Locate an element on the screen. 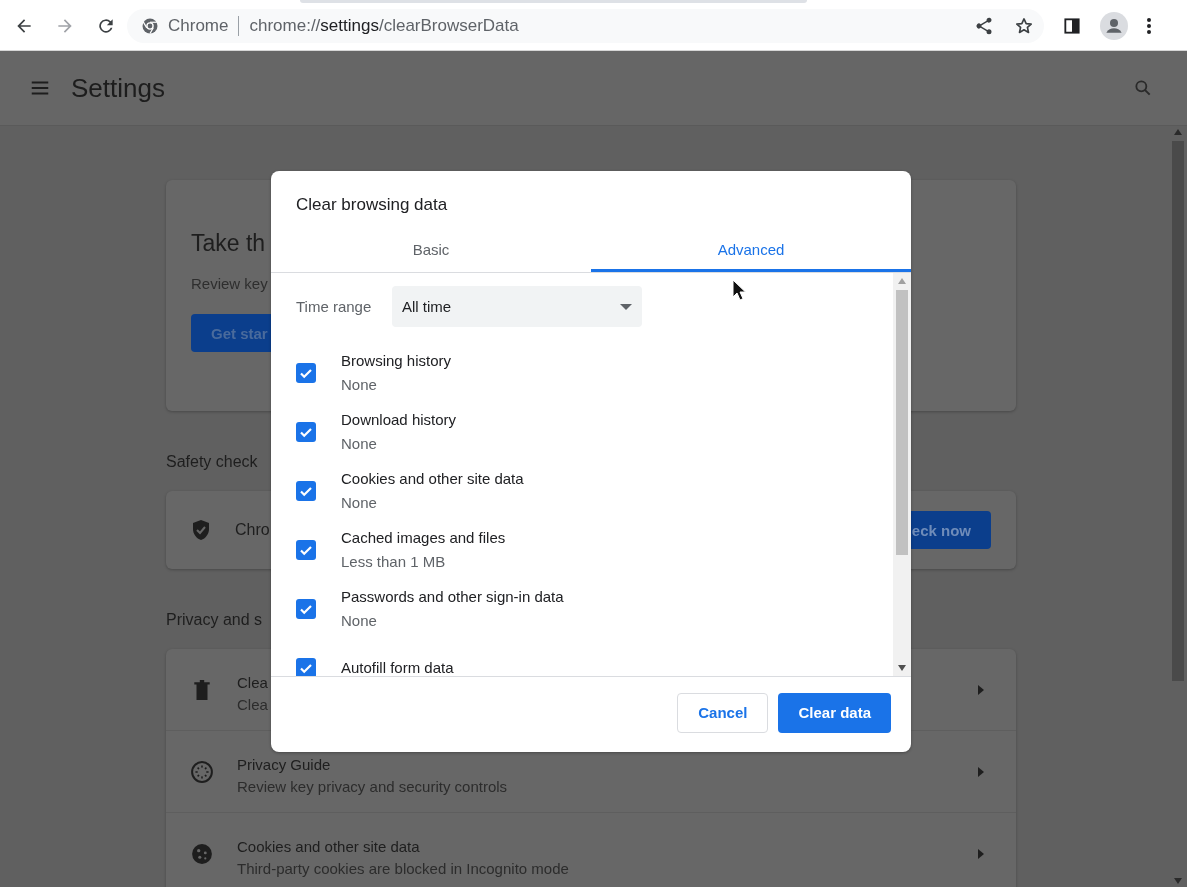  page-title: Settings is located at coordinates (118, 88).